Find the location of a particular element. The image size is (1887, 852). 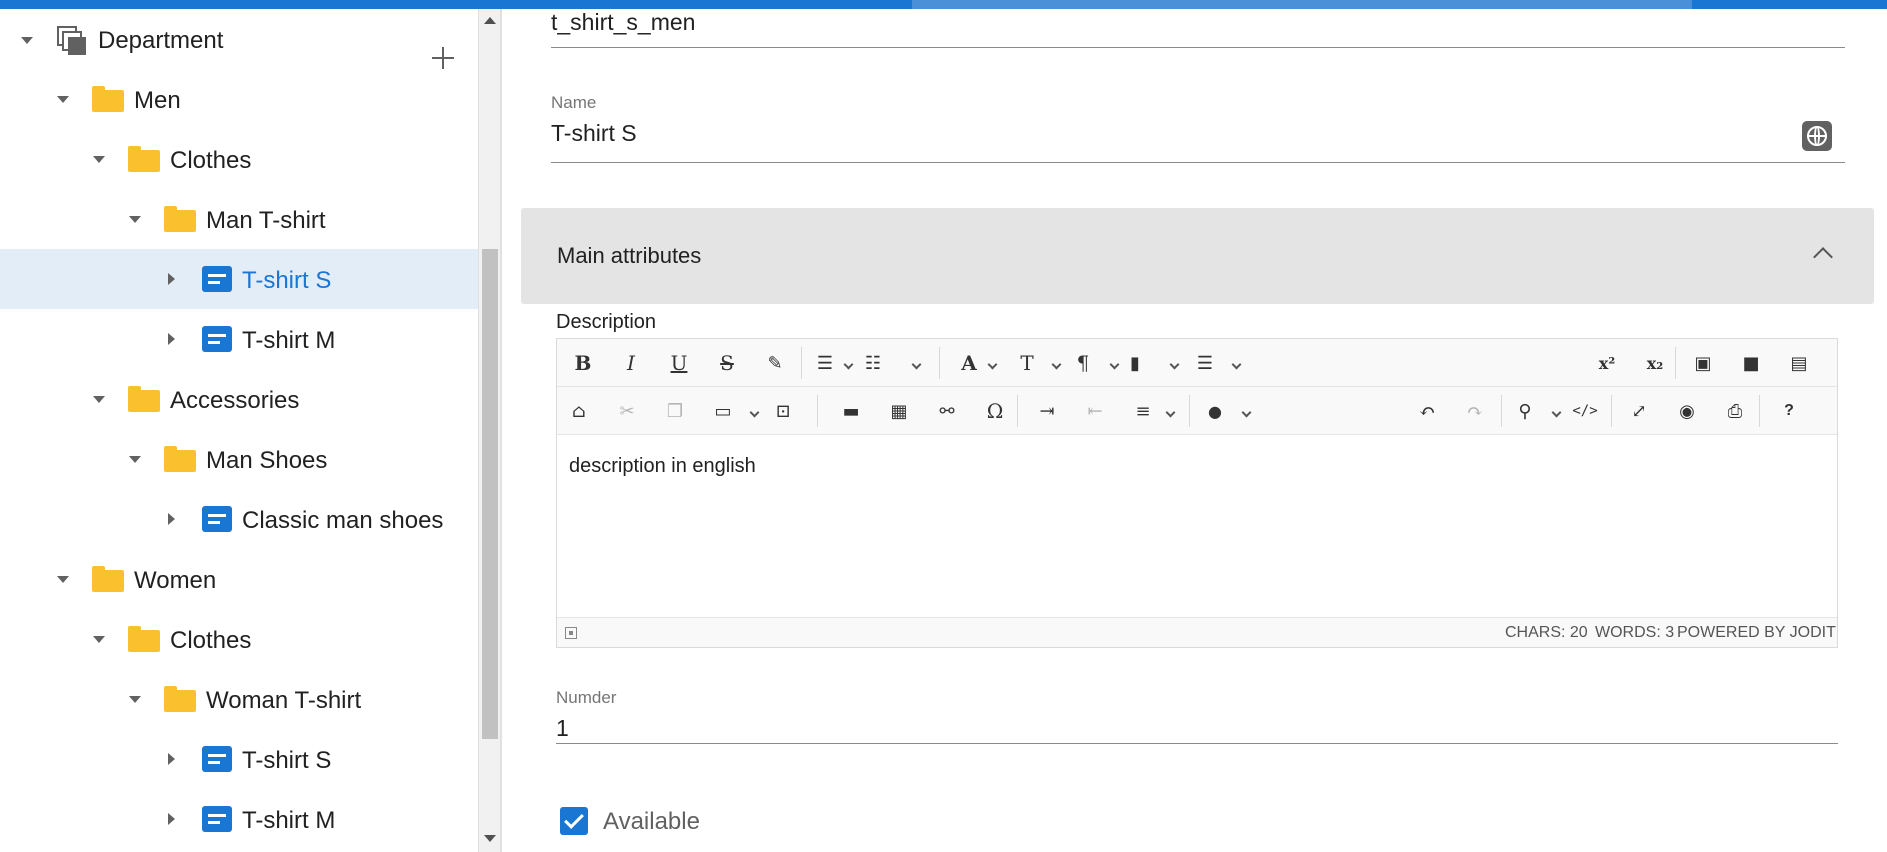

outdent-icon: ⇤ is located at coordinates (1095, 411).